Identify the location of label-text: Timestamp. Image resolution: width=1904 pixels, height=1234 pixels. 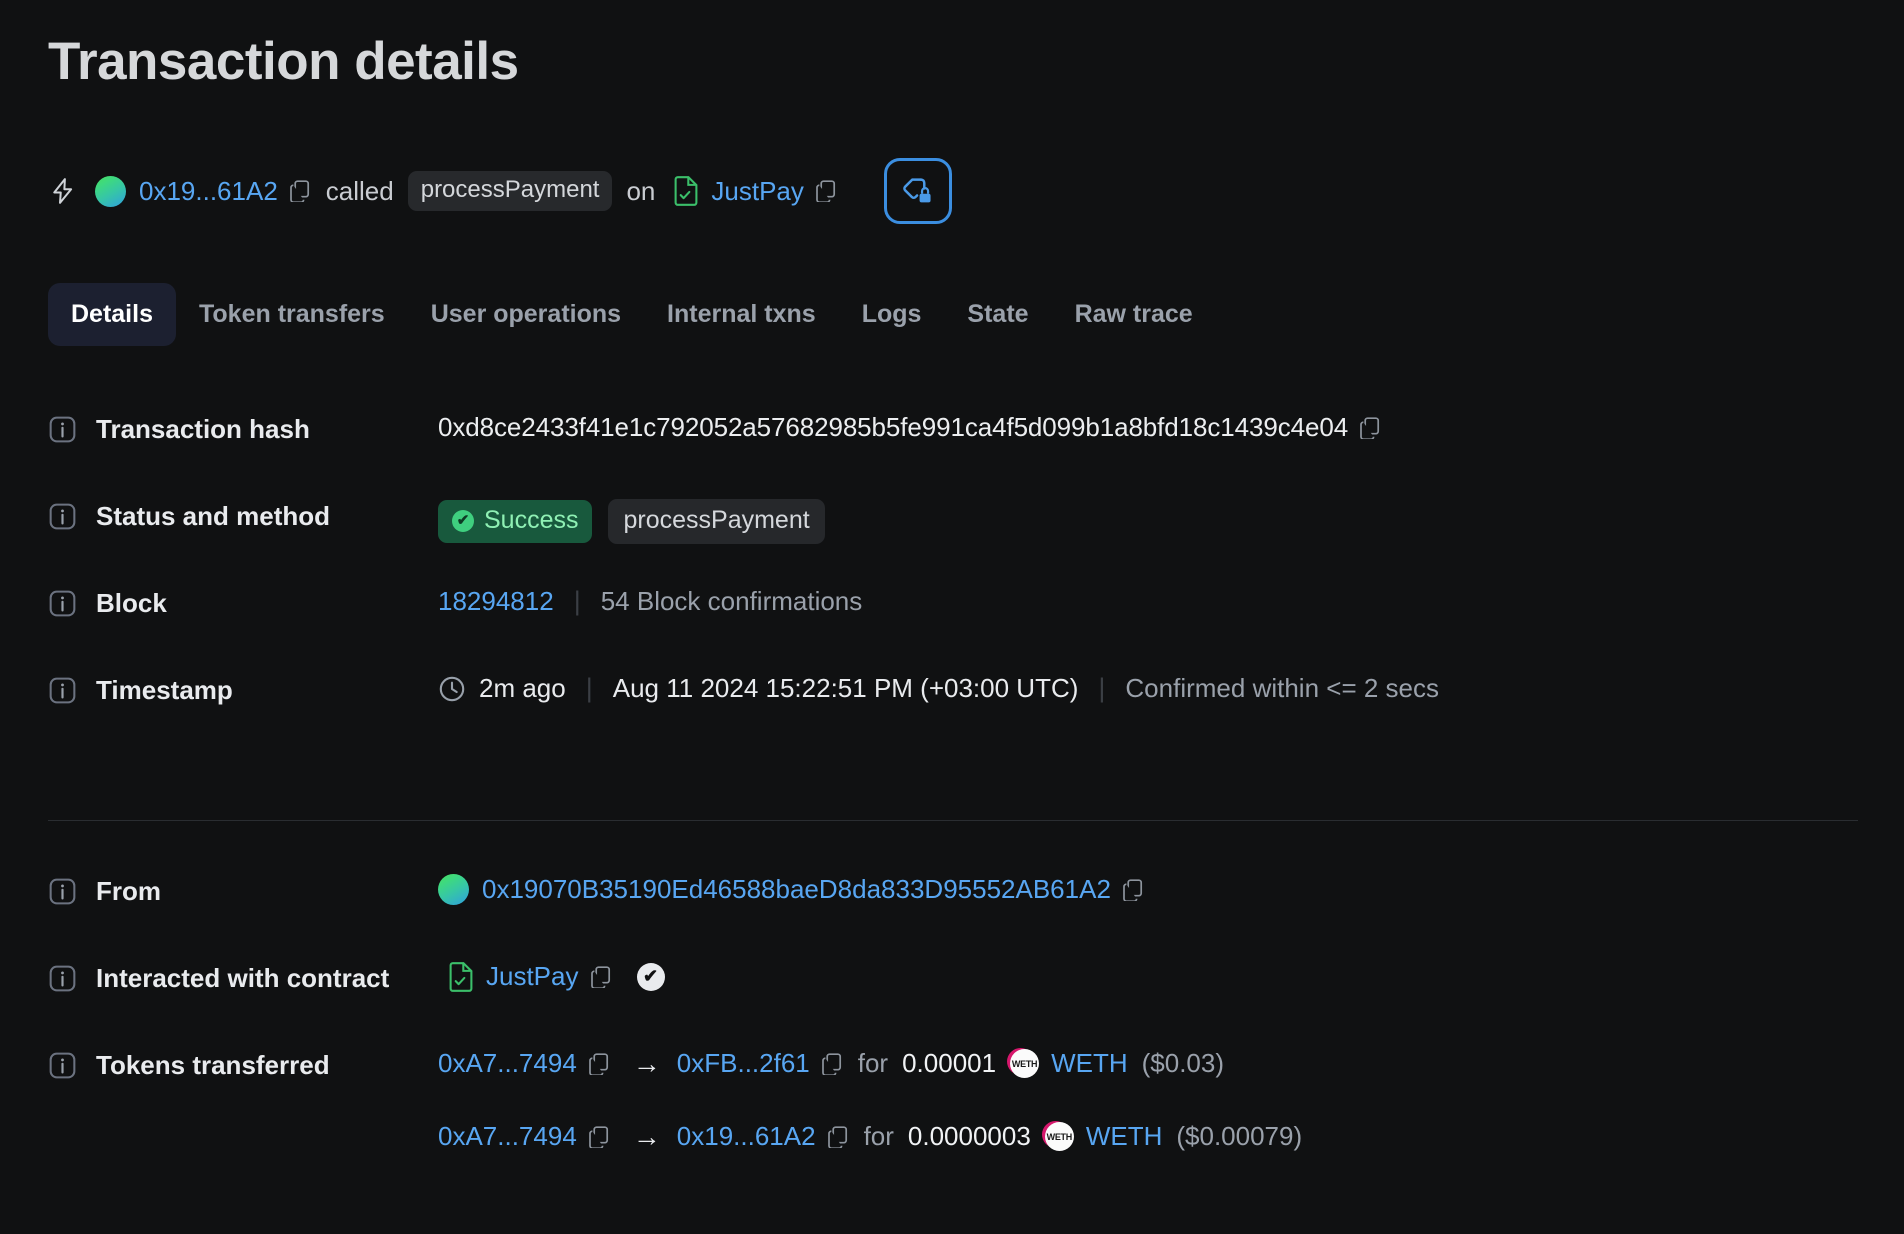
(164, 690).